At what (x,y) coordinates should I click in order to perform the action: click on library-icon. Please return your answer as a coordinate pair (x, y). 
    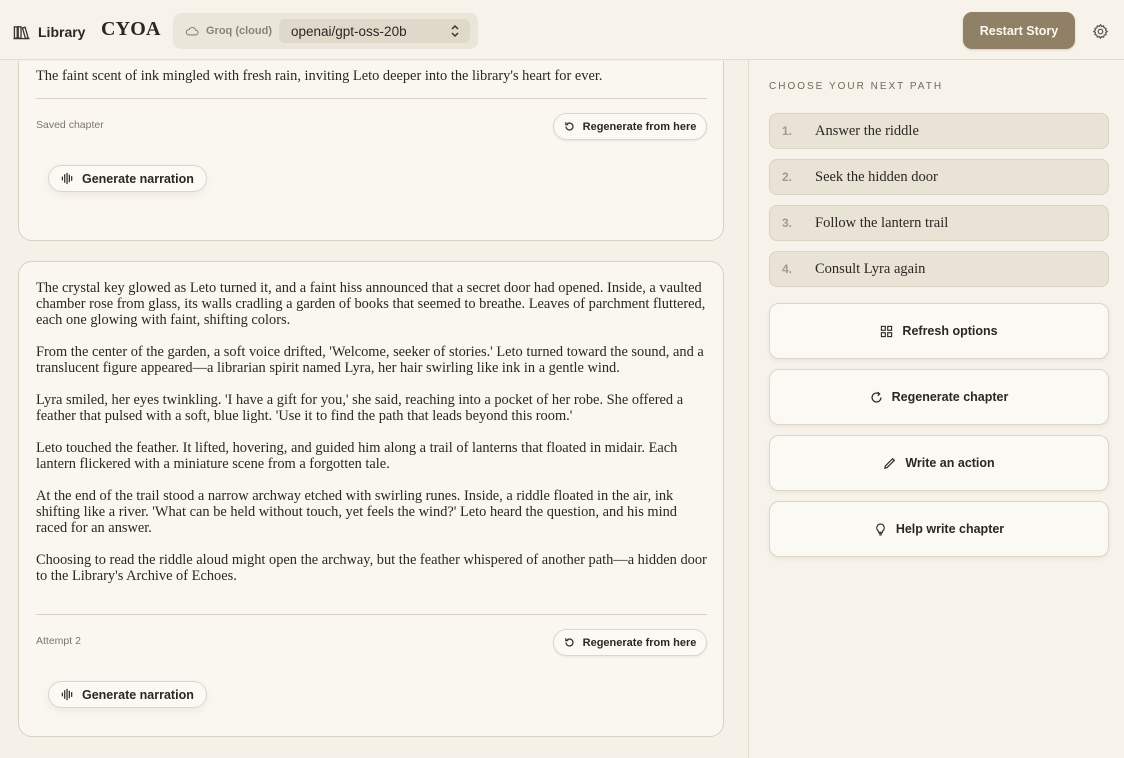
    Looking at the image, I should click on (21, 32).